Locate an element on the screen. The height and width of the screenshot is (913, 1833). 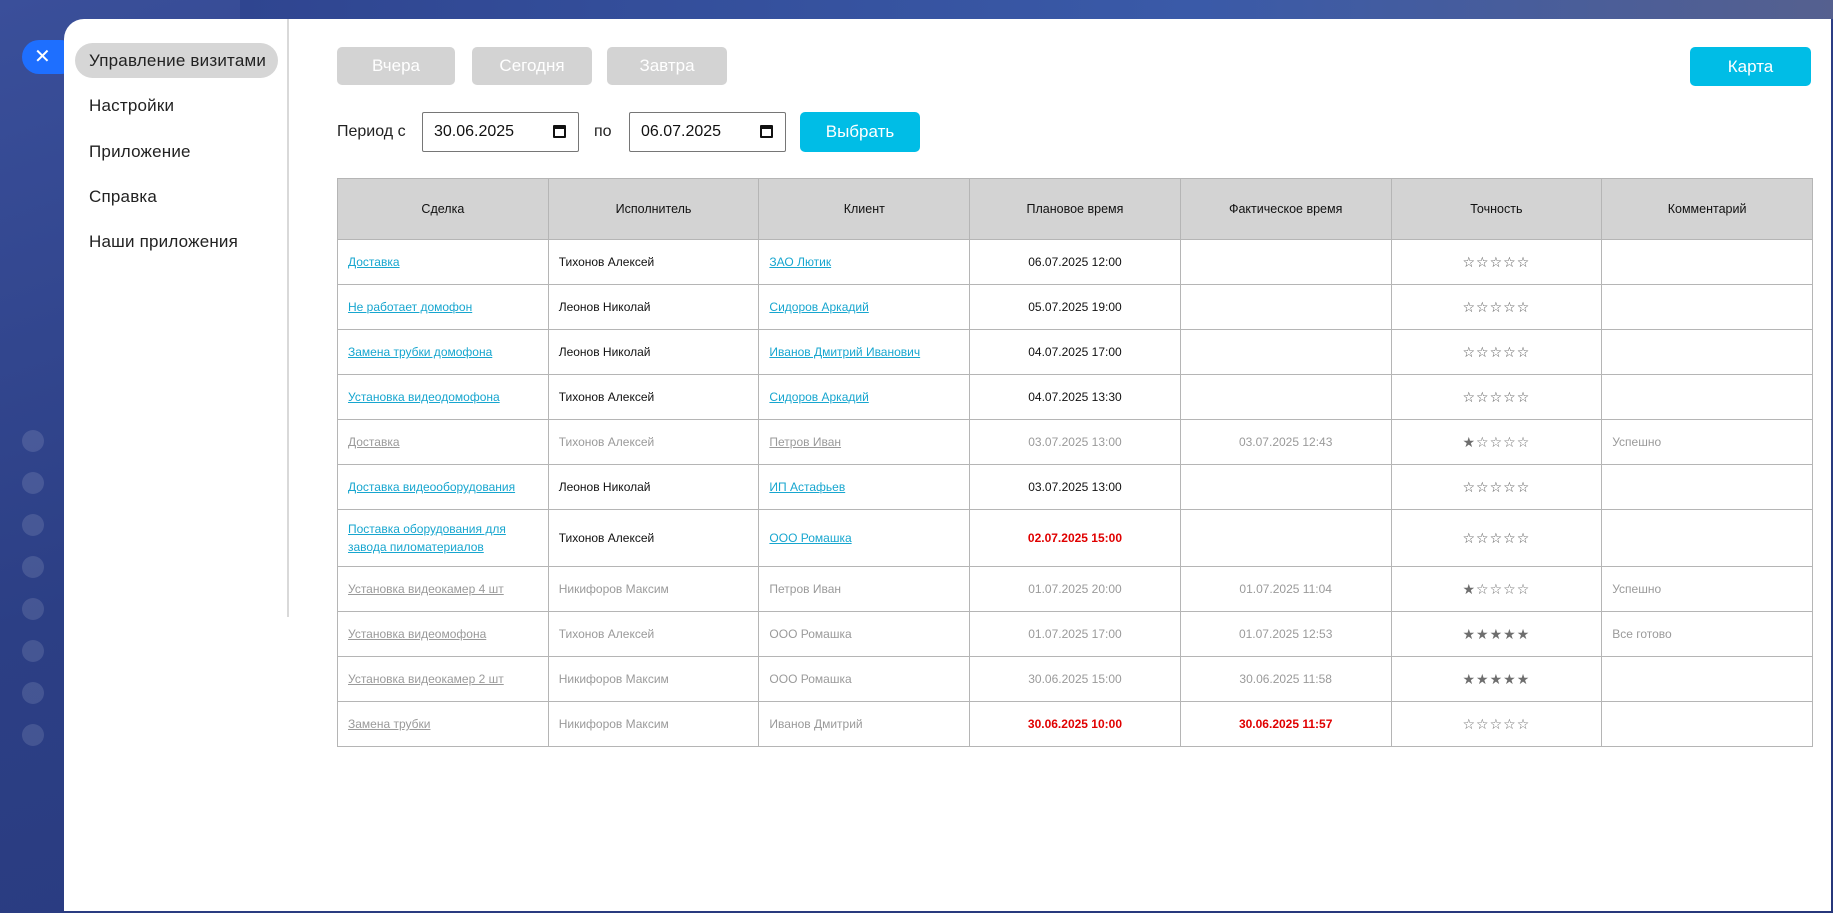
client-link: Иванов Дмитрий Иванович is located at coordinates (844, 352).